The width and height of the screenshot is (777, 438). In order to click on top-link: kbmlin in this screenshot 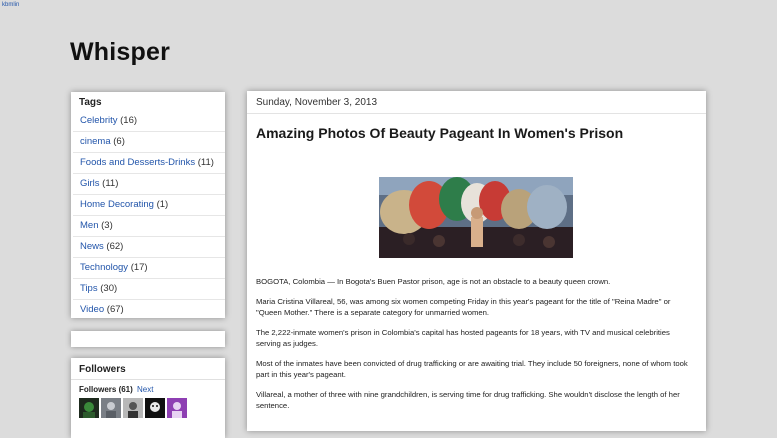, I will do `click(10, 5)`.